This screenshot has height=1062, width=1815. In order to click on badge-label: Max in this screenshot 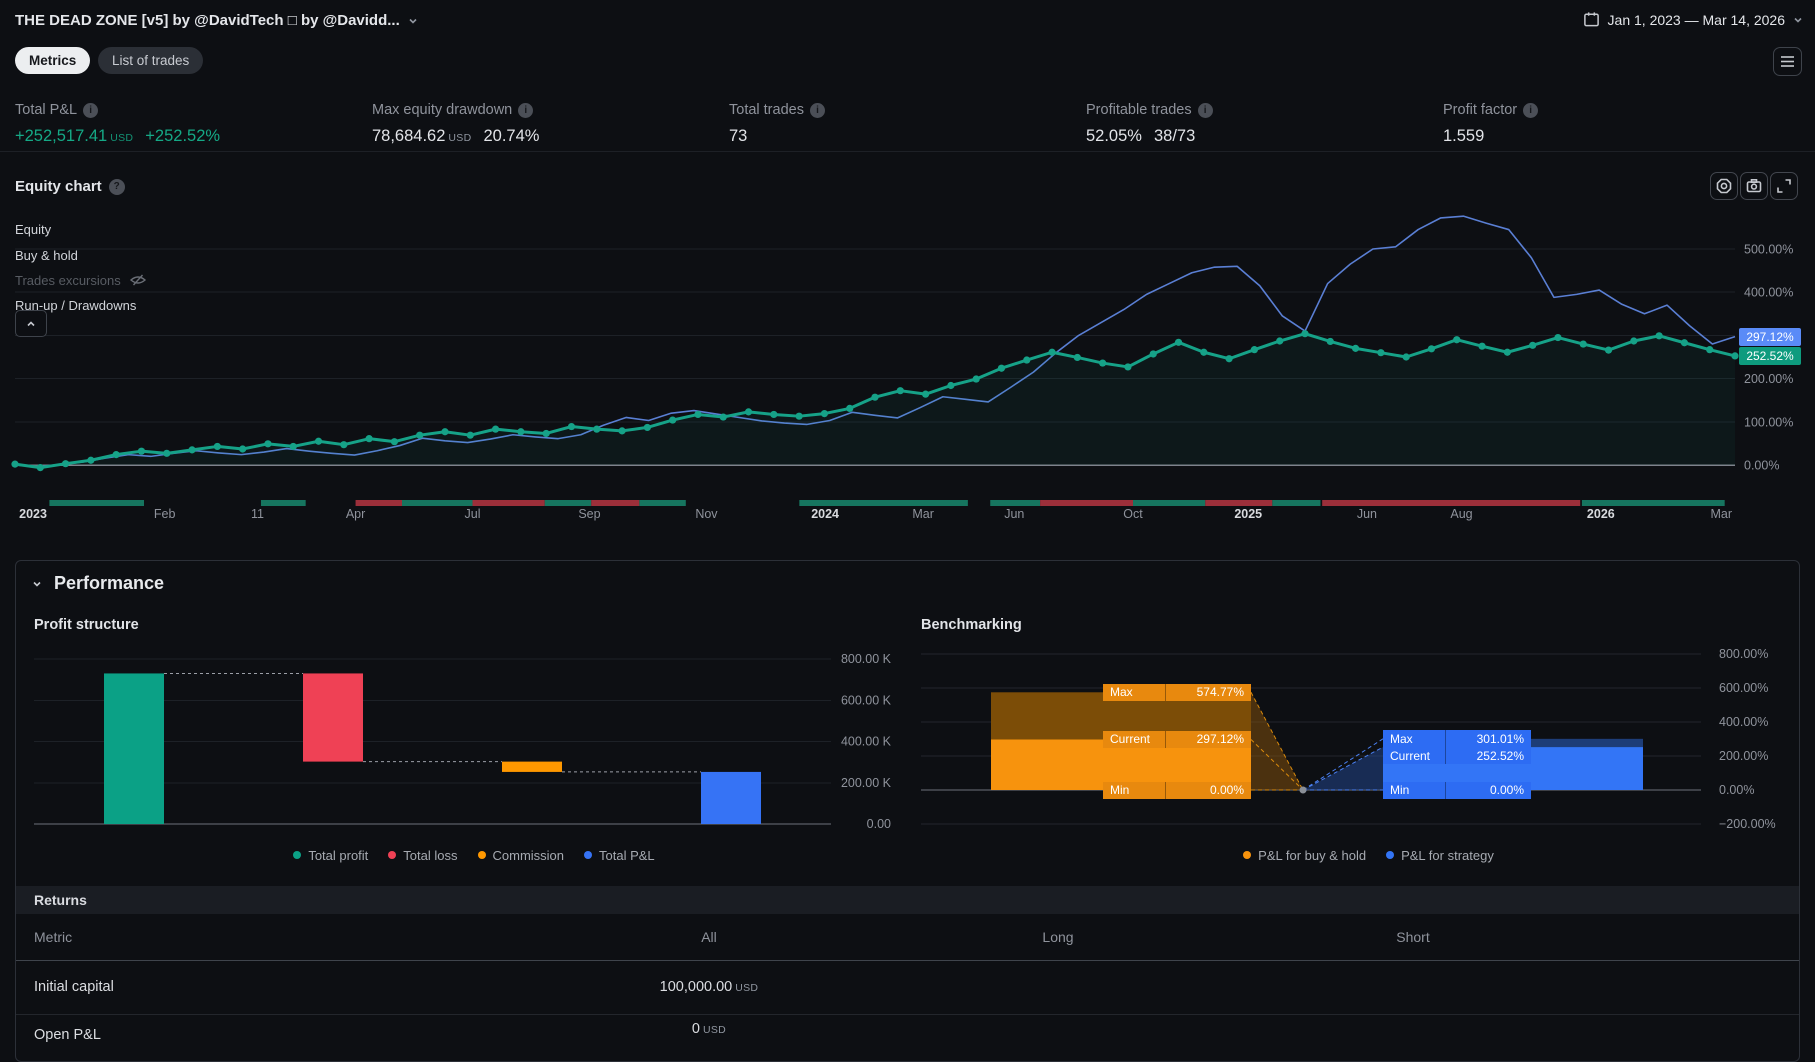, I will do `click(1401, 738)`.